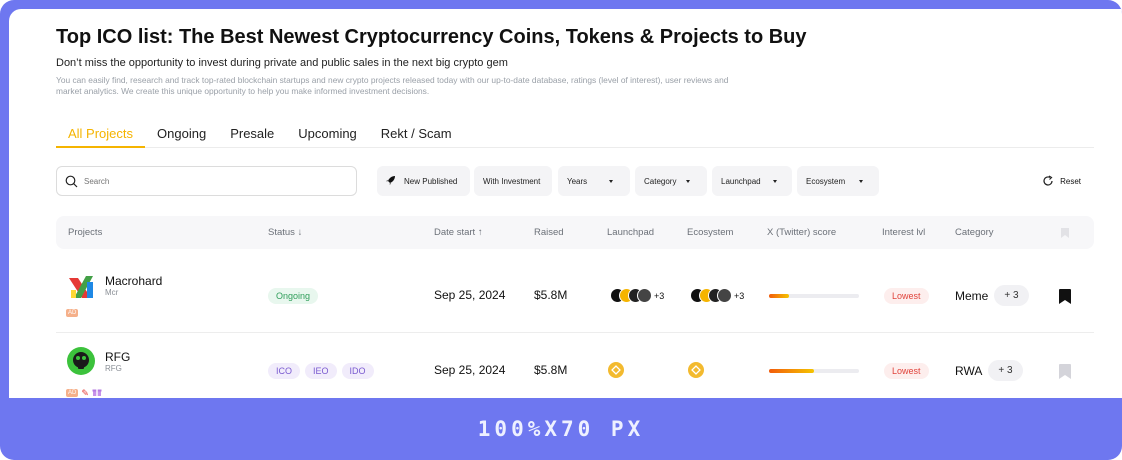  What do you see at coordinates (1048, 180) in the screenshot?
I see `reset-icon` at bounding box center [1048, 180].